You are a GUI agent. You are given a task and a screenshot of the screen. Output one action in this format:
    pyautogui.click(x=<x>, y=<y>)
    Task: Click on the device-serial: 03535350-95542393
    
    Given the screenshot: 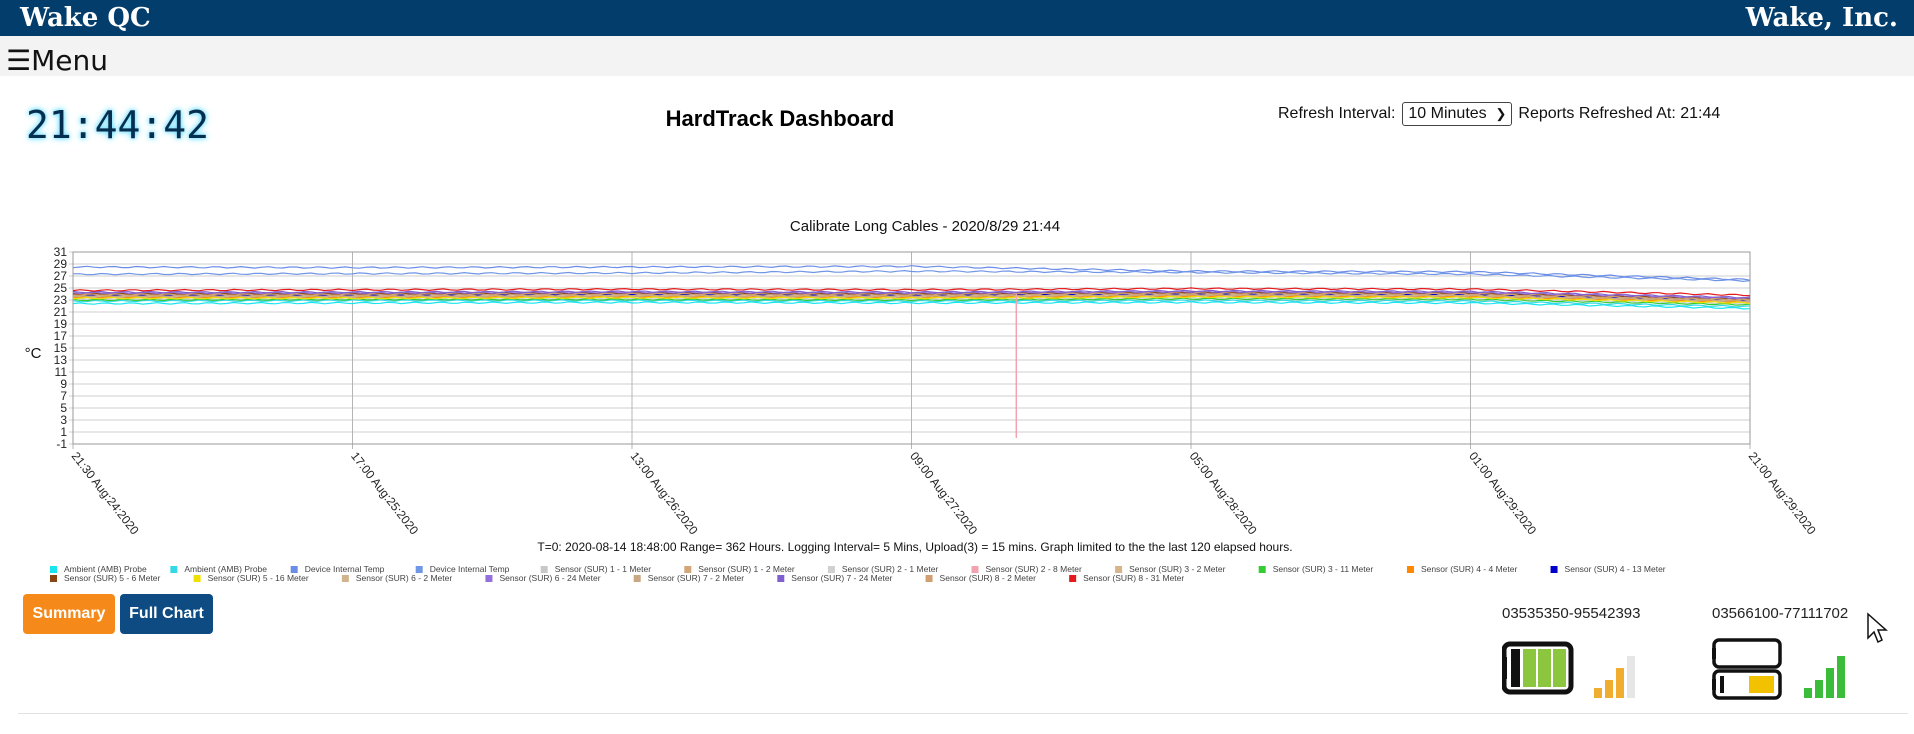 What is the action you would take?
    pyautogui.click(x=1571, y=613)
    